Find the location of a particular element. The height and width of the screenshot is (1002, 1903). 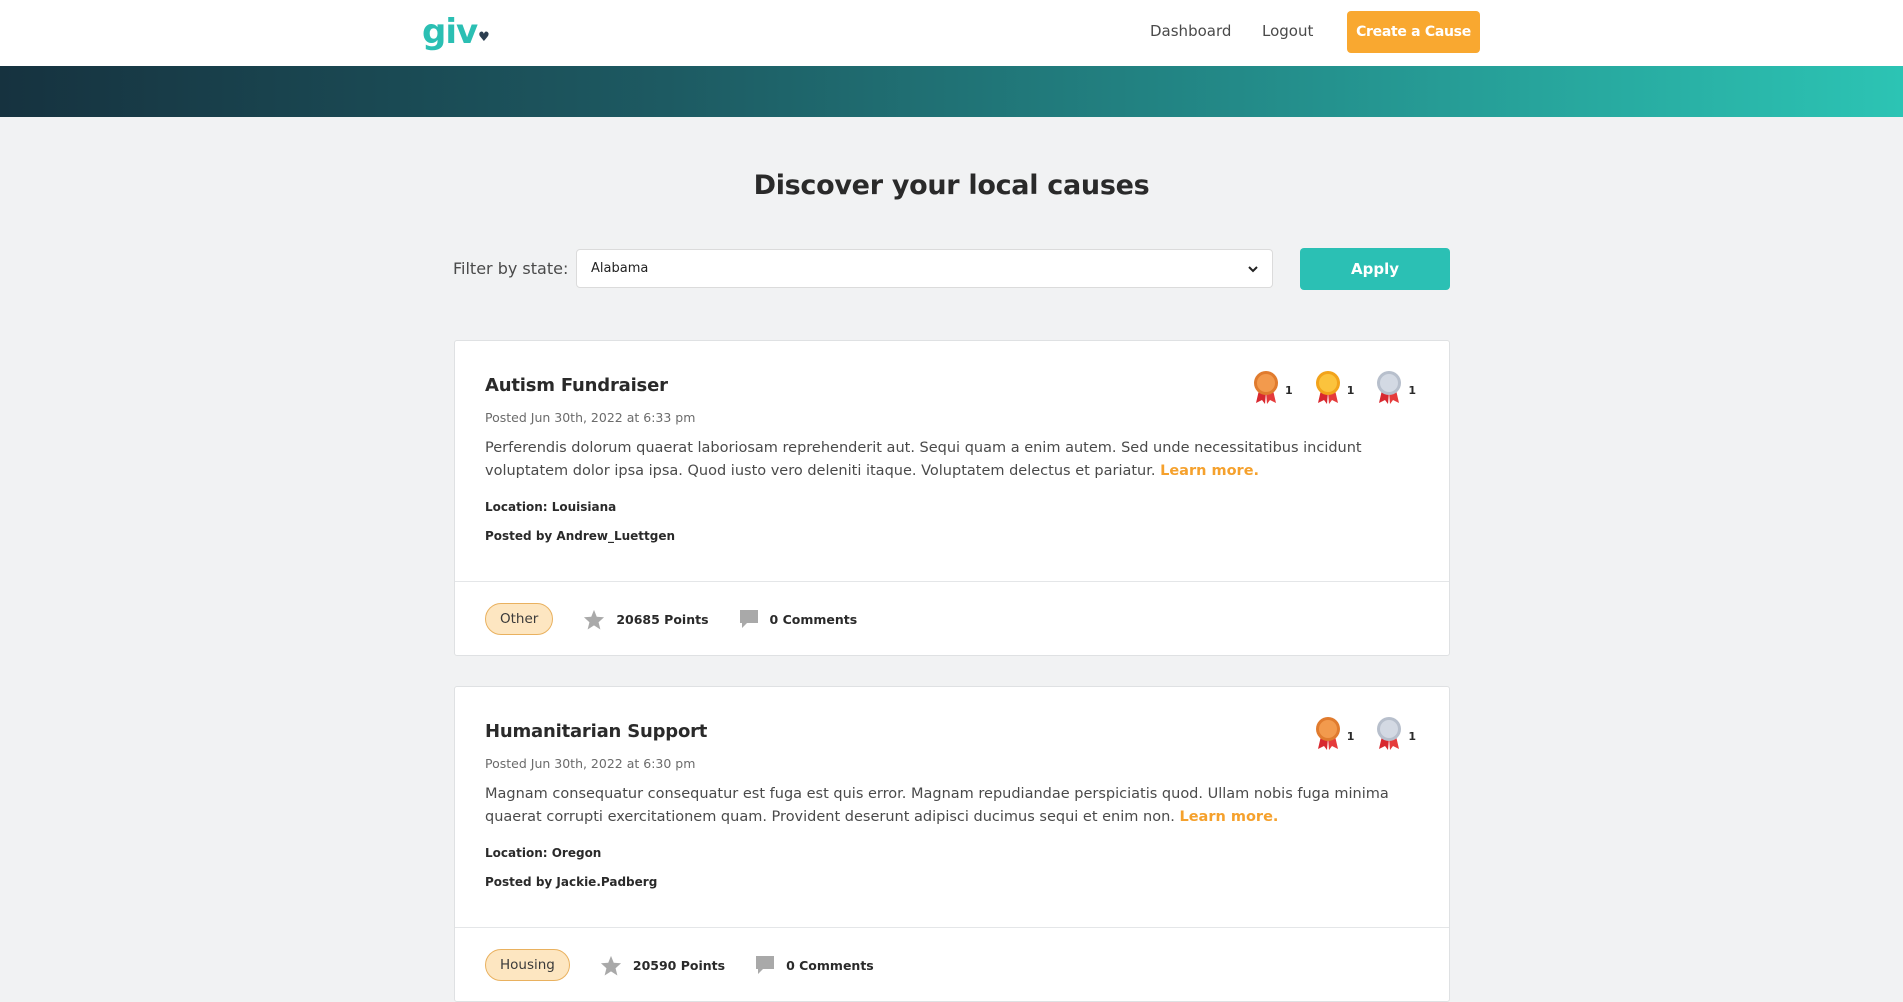

cause-location: Location: Louisiana is located at coordinates (551, 507).